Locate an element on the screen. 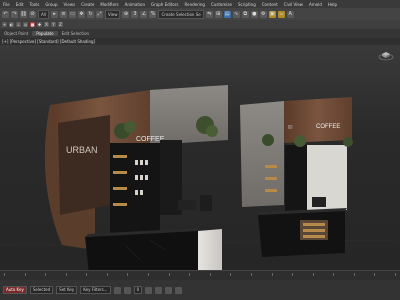 The image size is (400, 300). tab-populate: Populate is located at coordinates (45, 33).